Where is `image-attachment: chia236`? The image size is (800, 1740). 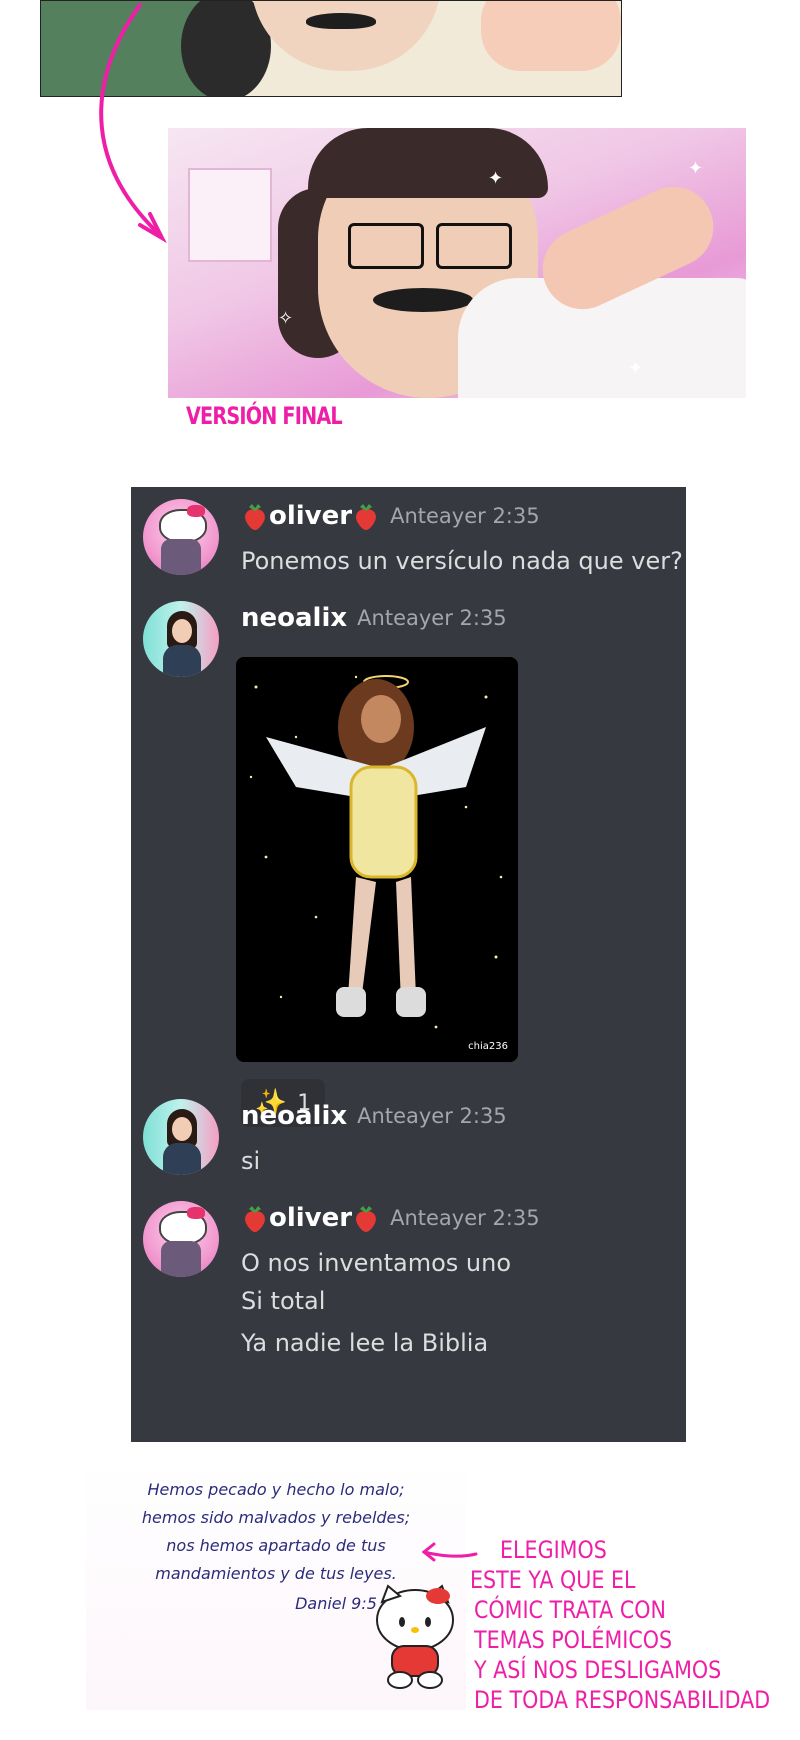 image-attachment: chia236 is located at coordinates (377, 859).